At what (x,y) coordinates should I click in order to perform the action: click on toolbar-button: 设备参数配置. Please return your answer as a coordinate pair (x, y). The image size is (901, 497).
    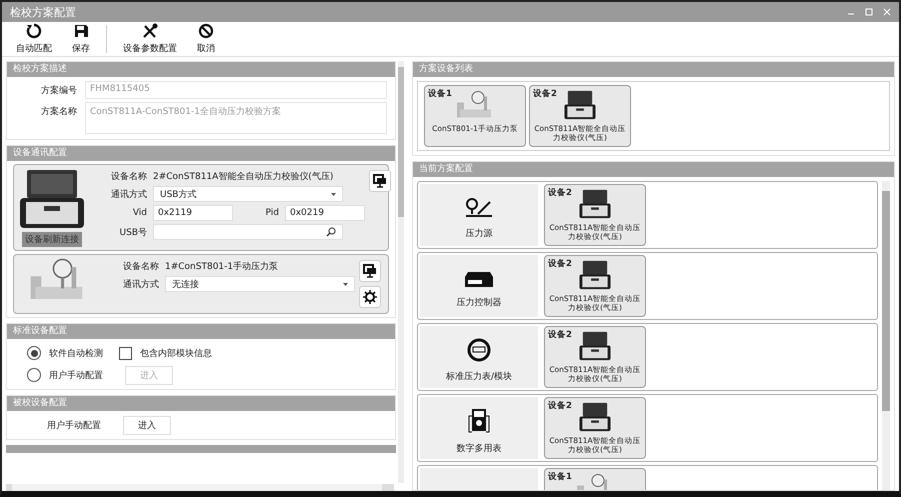
    Looking at the image, I should click on (150, 39).